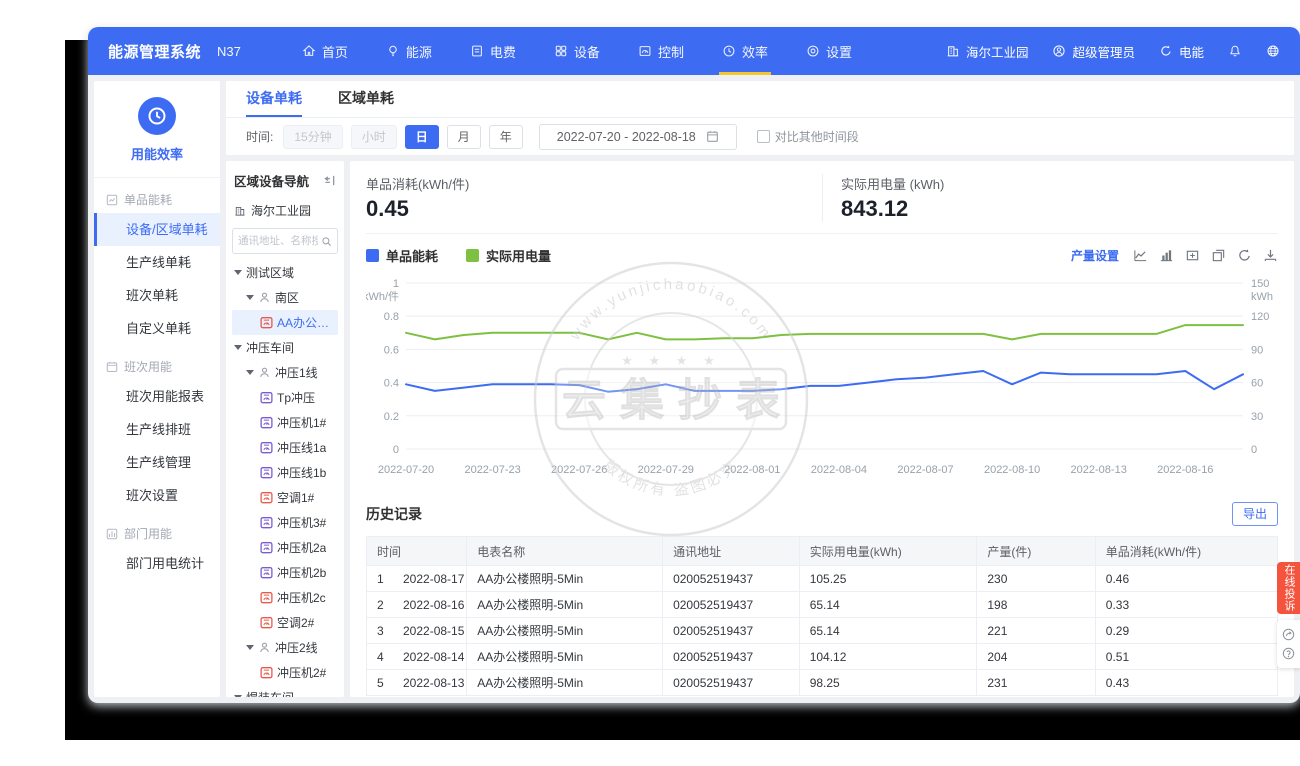  What do you see at coordinates (285, 497) in the screenshot?
I see `tree-node: 空调1#` at bounding box center [285, 497].